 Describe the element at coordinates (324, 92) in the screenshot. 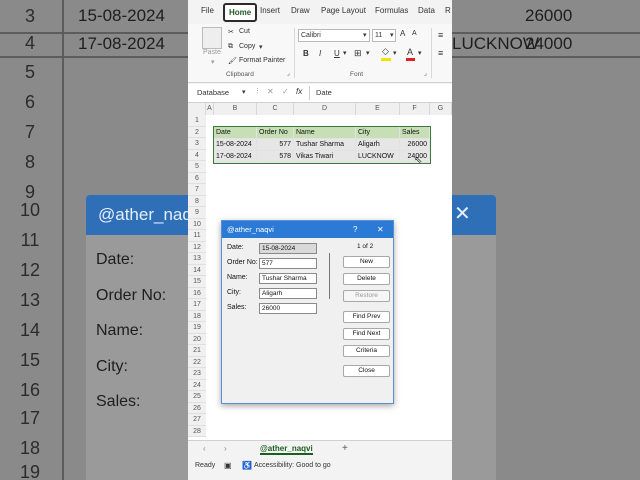

I see `formula-input: Date` at that location.